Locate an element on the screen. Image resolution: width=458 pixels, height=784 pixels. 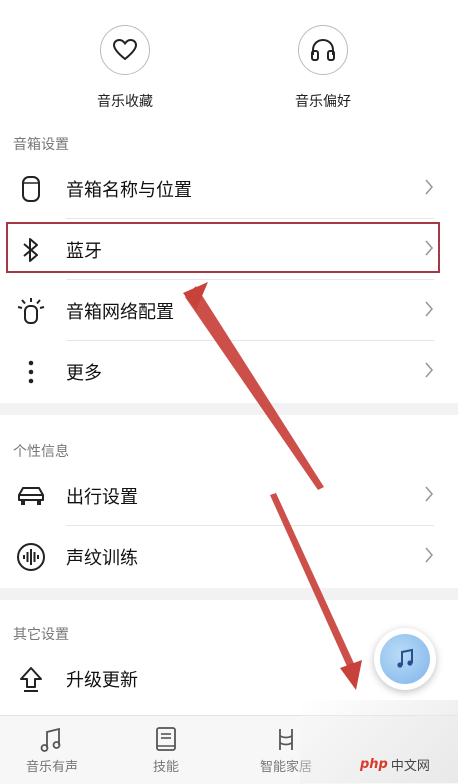
tab-music-audio: 音乐有声 is located at coordinates (52, 750).